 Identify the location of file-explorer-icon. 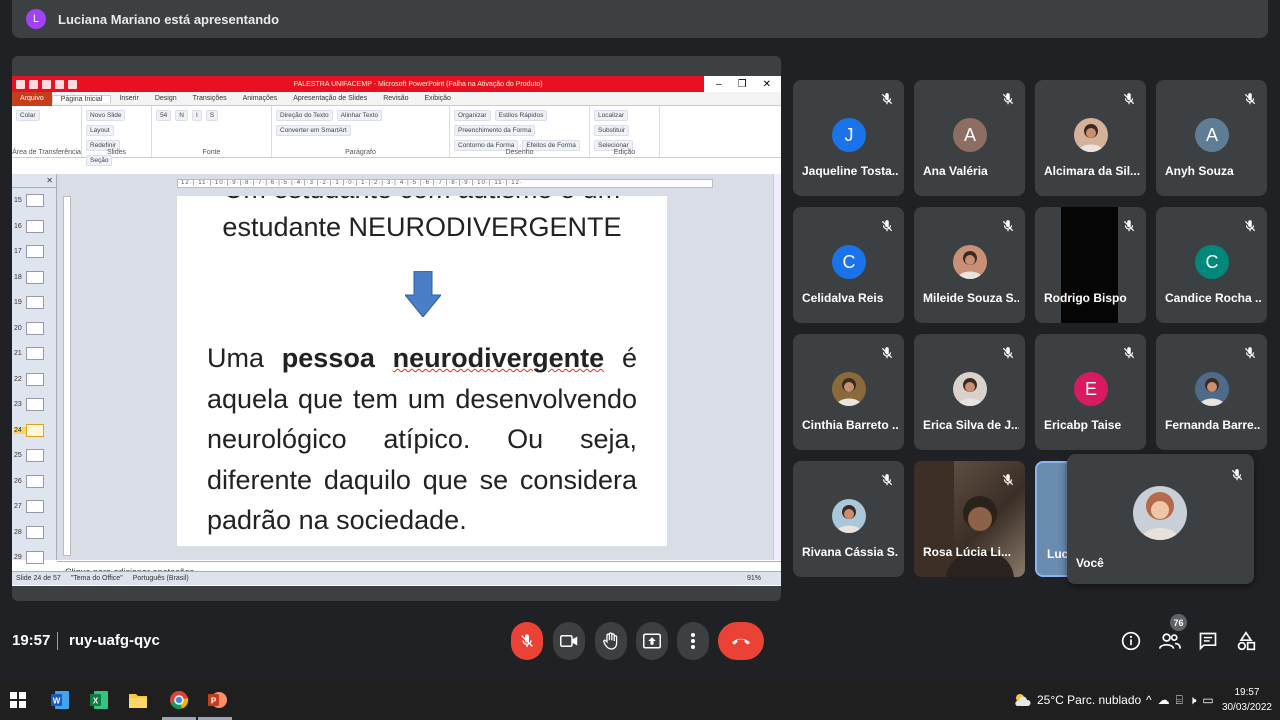
(138, 700).